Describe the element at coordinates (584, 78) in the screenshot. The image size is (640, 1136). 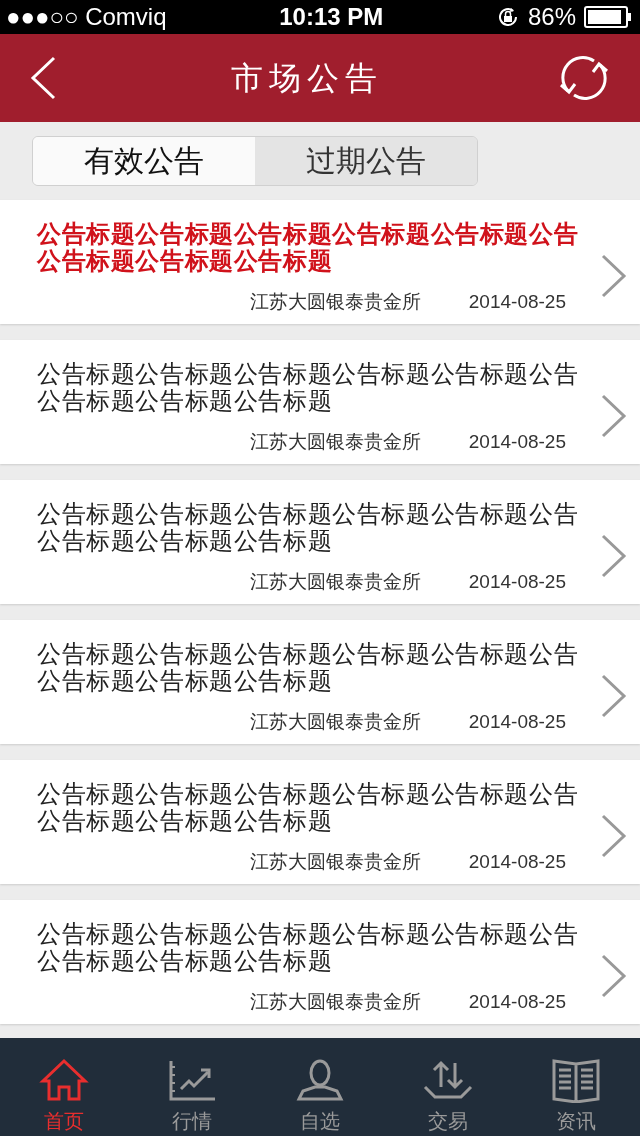
I see `refresh-icon` at that location.